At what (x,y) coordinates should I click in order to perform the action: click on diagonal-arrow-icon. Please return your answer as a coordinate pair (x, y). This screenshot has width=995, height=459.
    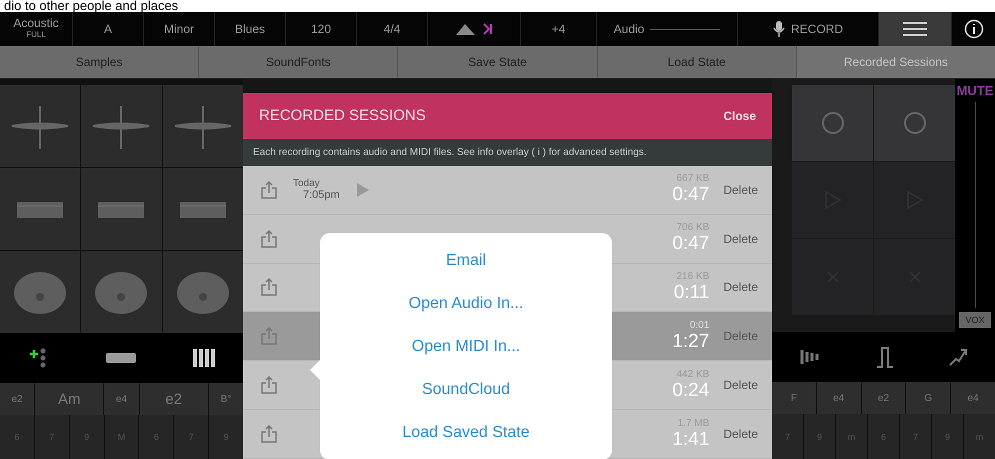
    Looking at the image, I should click on (958, 357).